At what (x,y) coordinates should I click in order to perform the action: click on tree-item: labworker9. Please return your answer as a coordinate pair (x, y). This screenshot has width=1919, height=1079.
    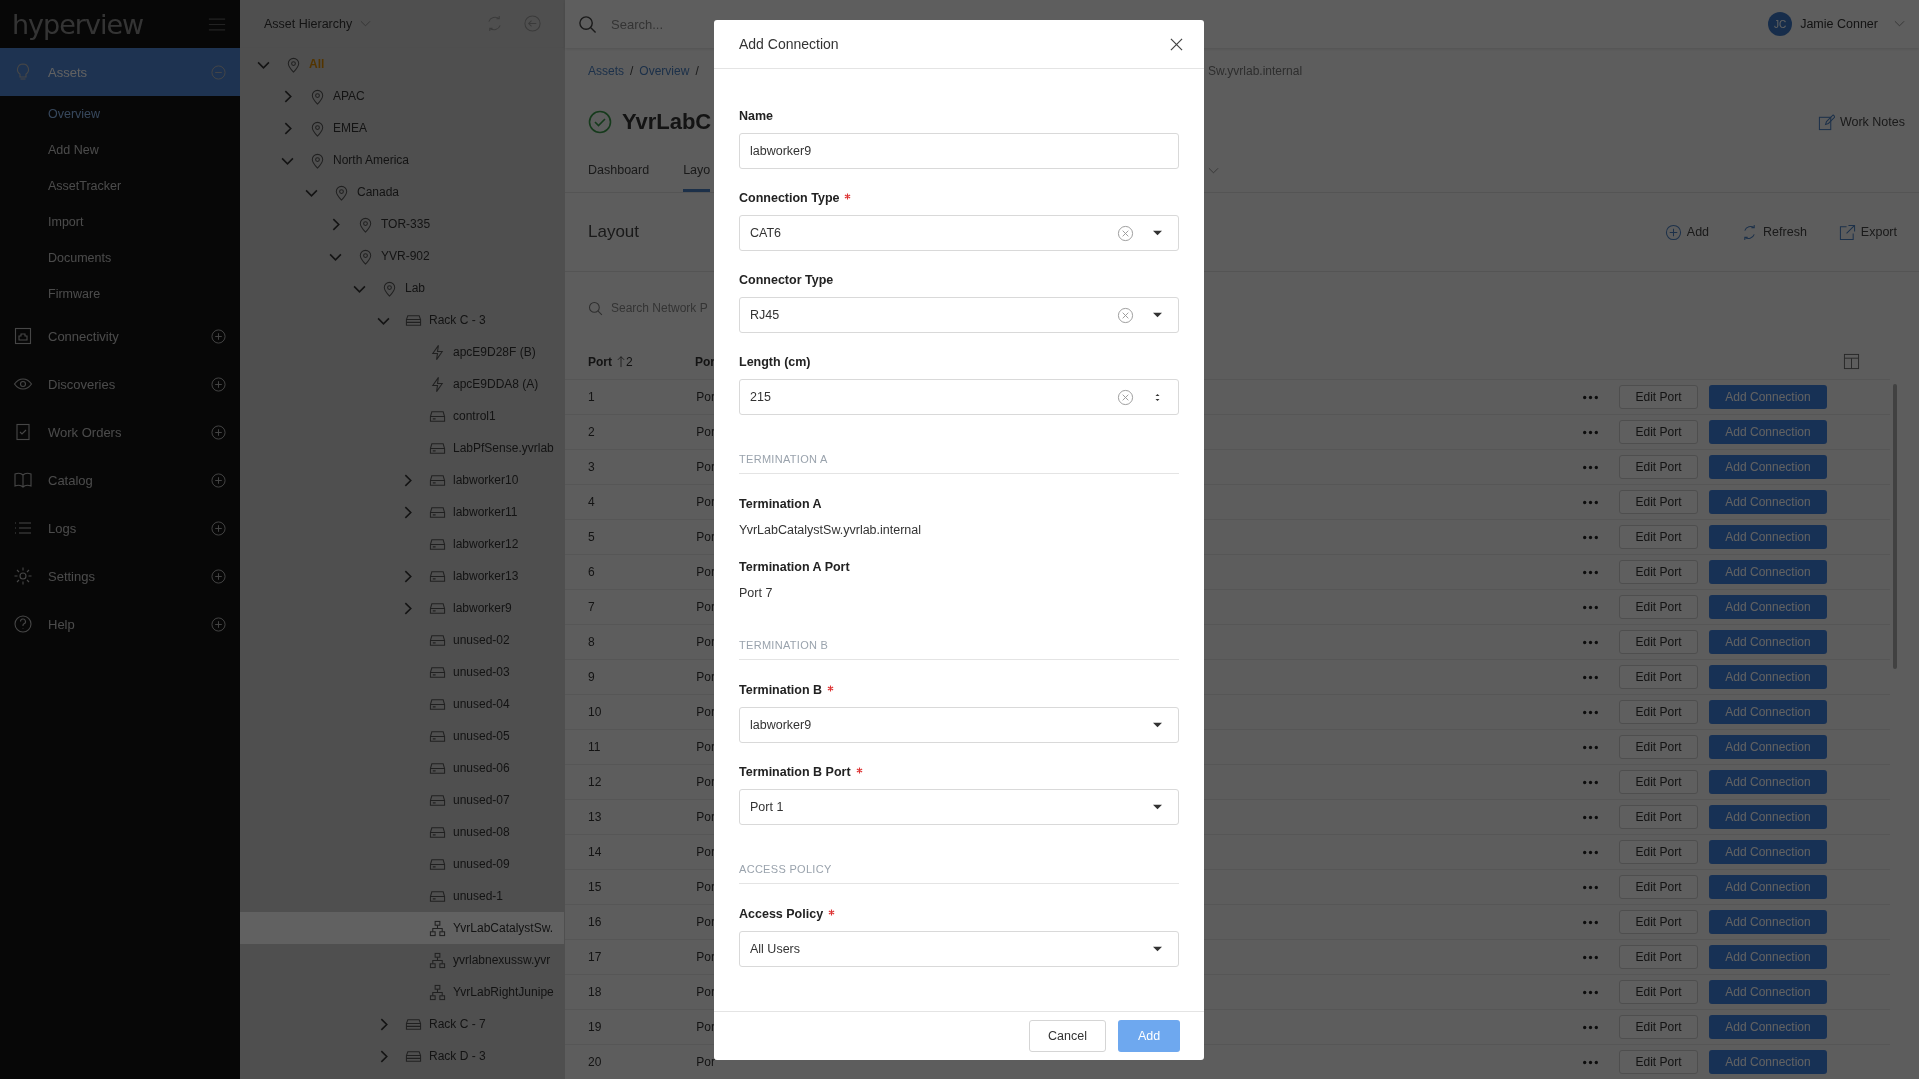
    Looking at the image, I should click on (402, 608).